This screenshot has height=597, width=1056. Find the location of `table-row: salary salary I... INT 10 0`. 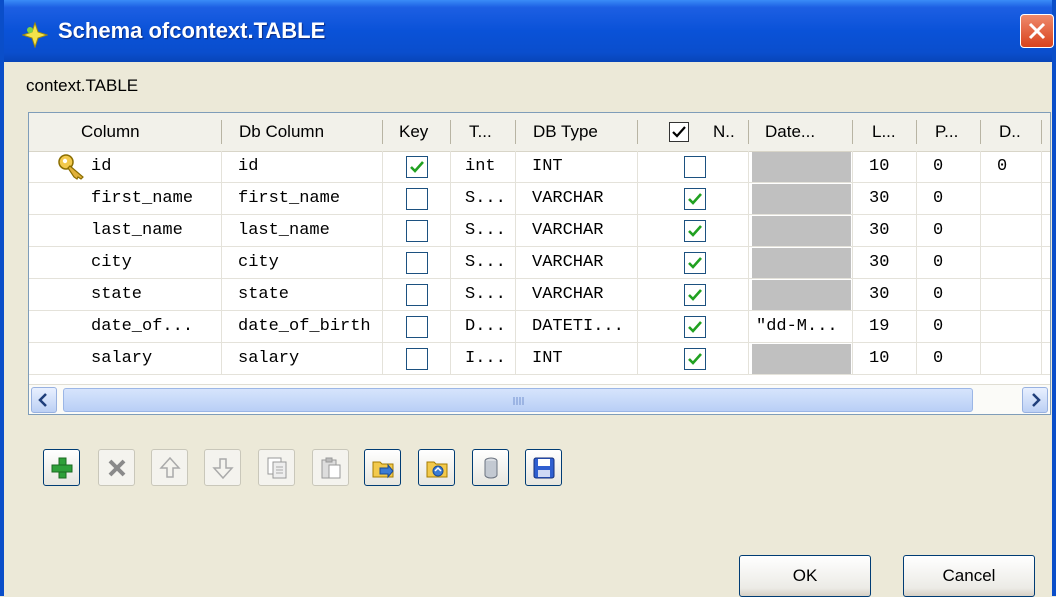

table-row: salary salary I... INT 10 0 is located at coordinates (539, 359).